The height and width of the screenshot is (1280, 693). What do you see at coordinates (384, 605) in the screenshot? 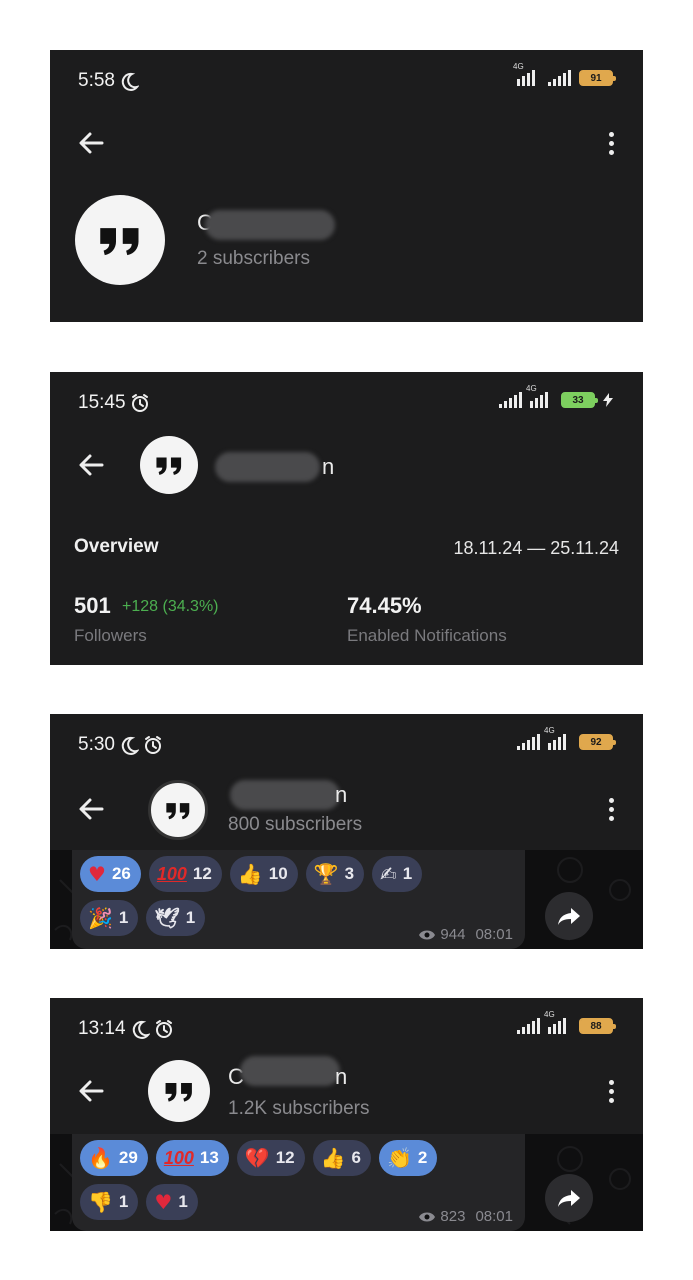
I see `notifications-value: 74.45%` at bounding box center [384, 605].